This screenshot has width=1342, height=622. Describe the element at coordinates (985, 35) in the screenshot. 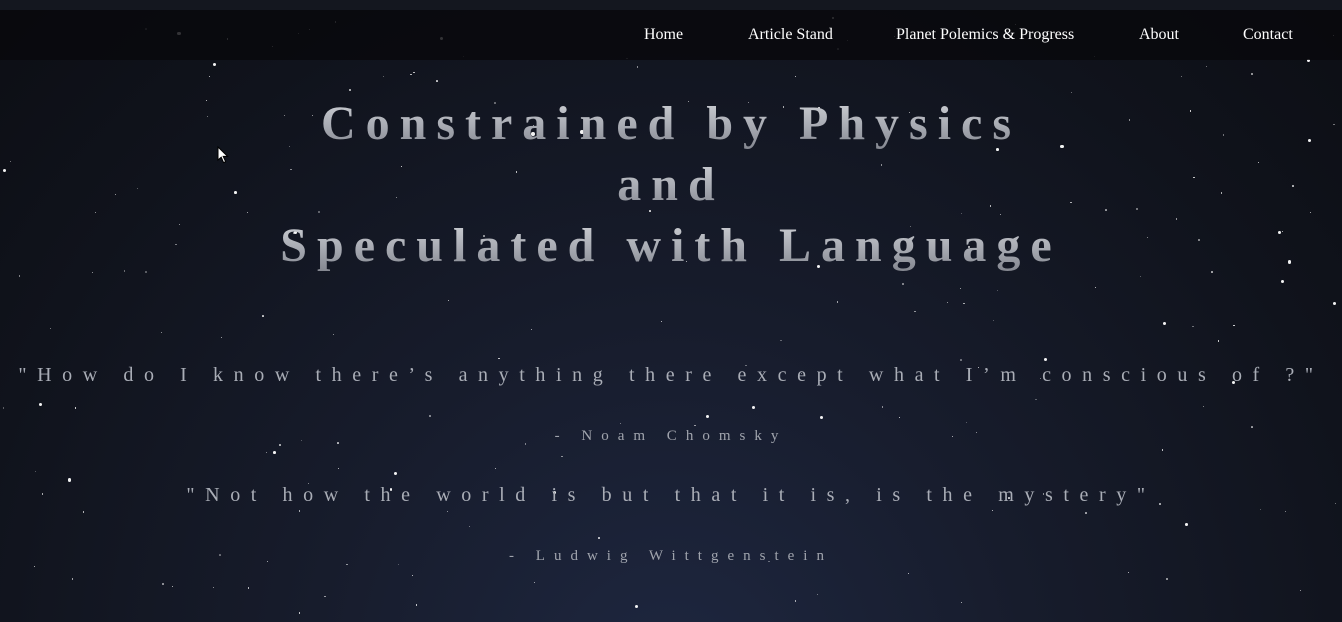

I see `nav-planet-polemics-progress: Planet Polemics & Progress` at that location.